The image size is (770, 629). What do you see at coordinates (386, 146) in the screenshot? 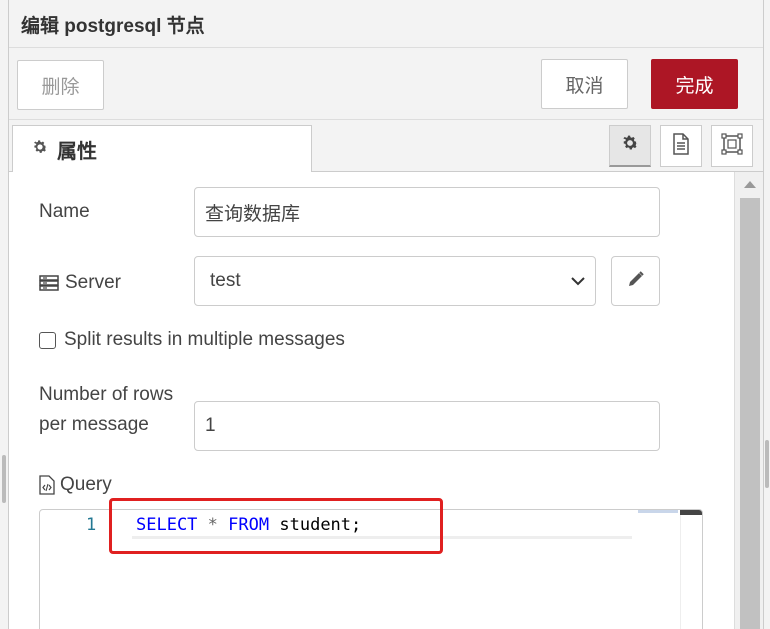
I see `tab-bar: 属性` at bounding box center [386, 146].